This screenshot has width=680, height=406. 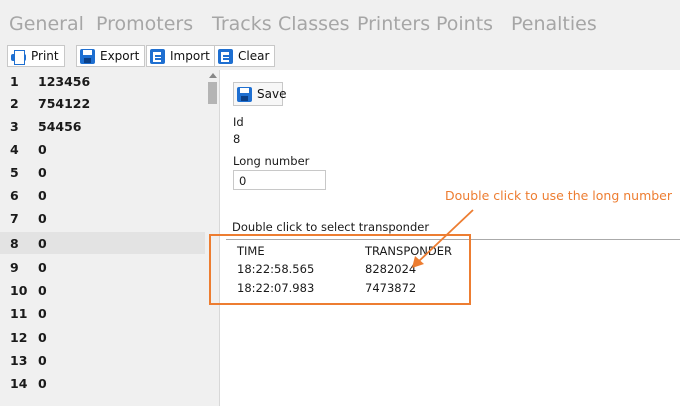 I want to click on list-item-index: 4, so click(x=14, y=149).